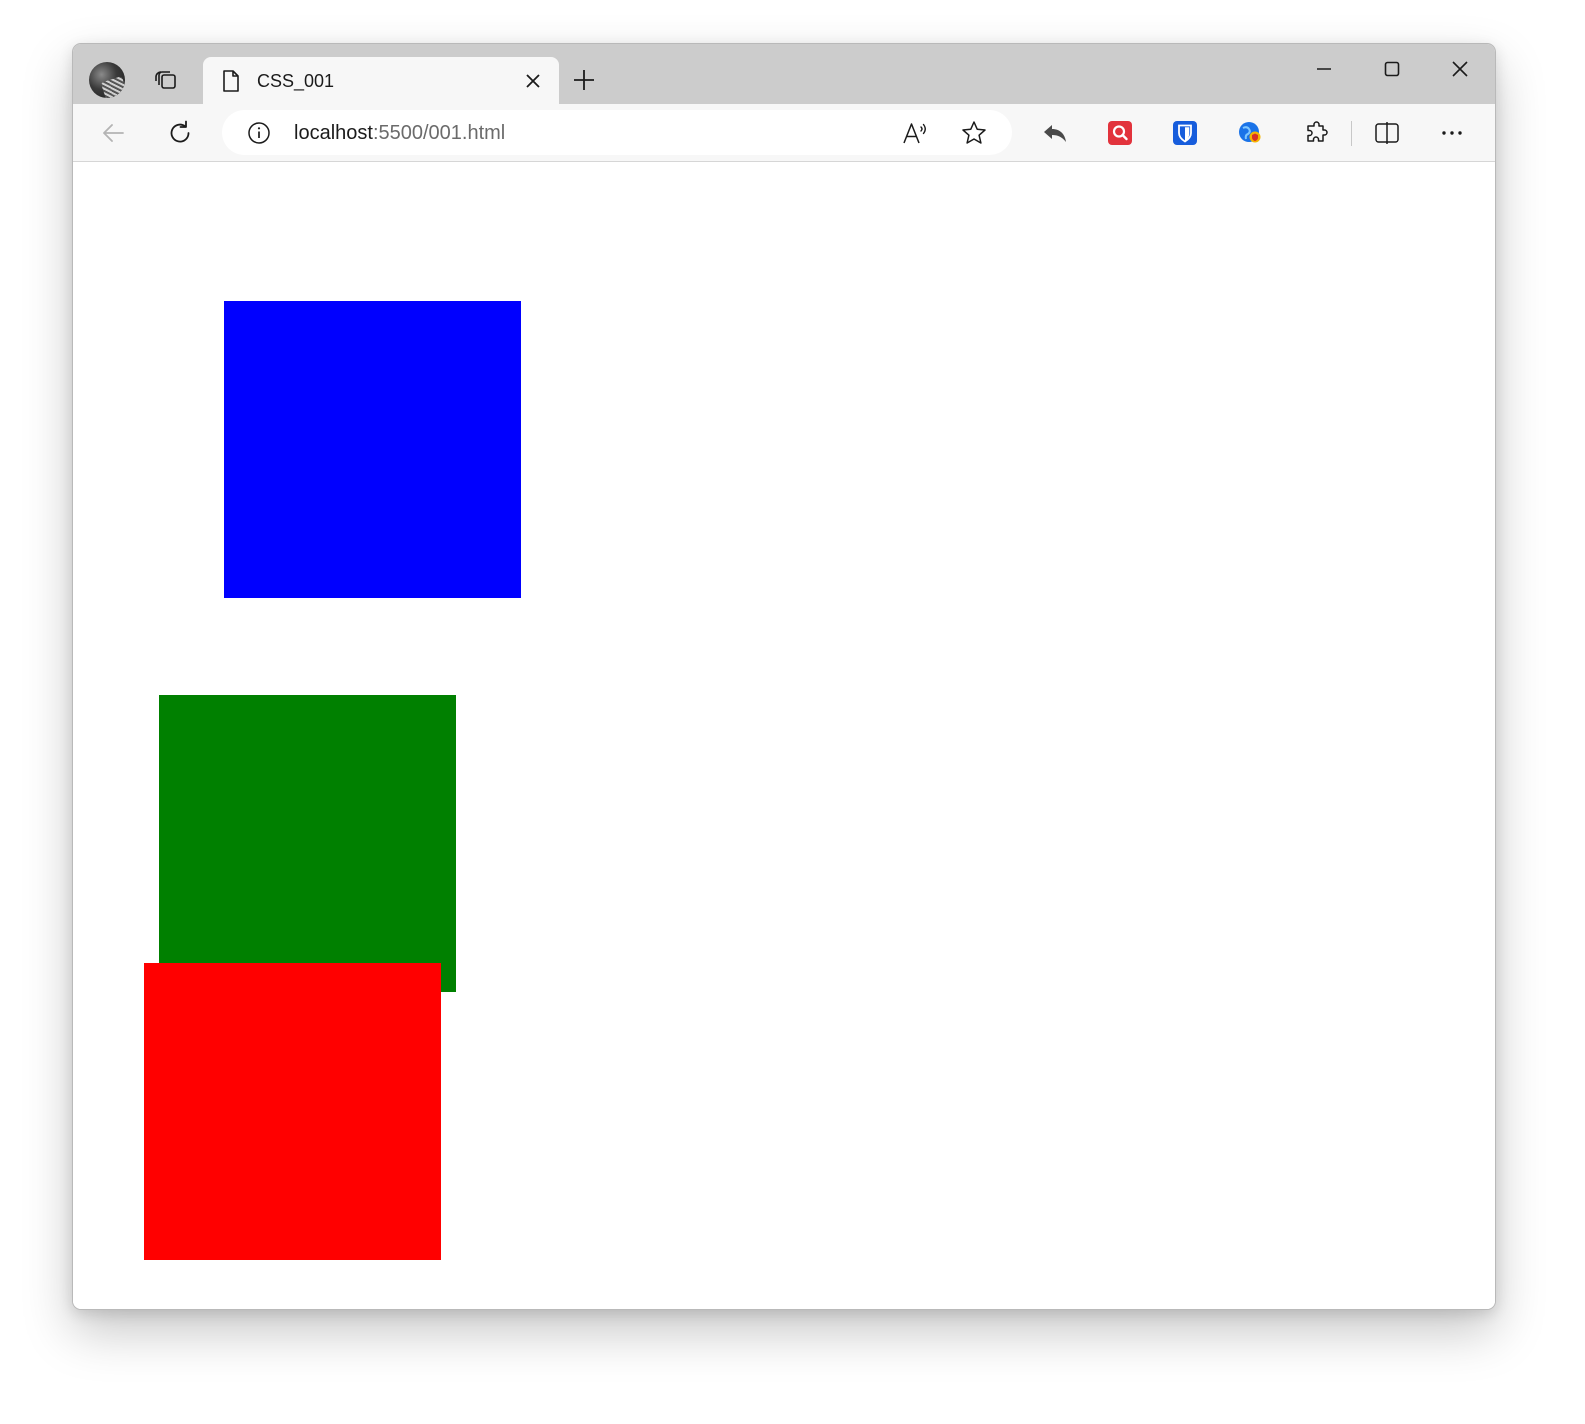  Describe the element at coordinates (107, 80) in the screenshot. I see `profile-avatar` at that location.